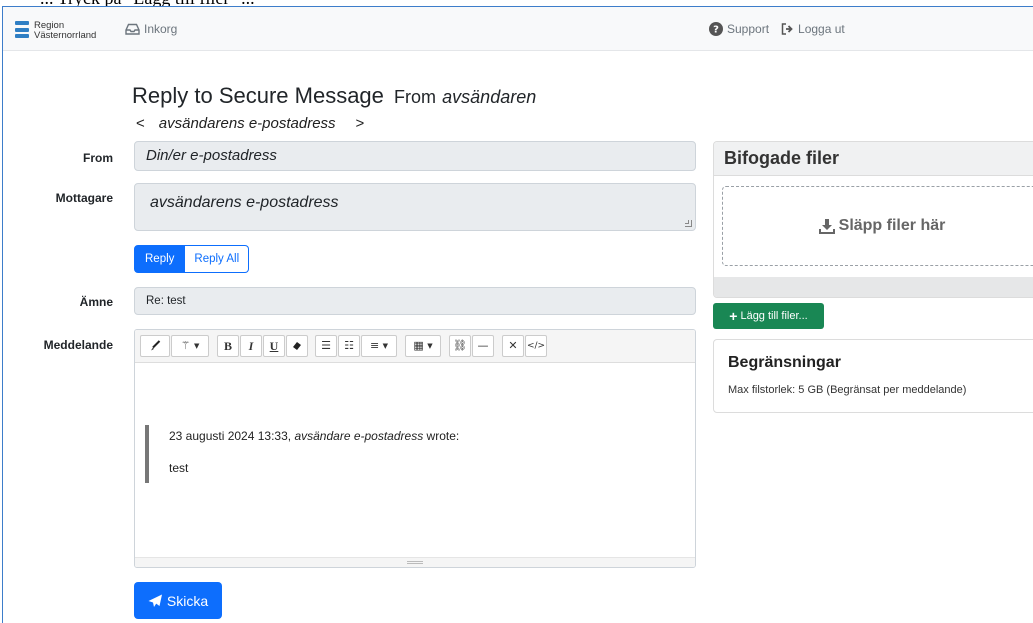  Describe the element at coordinates (96, 302) in the screenshot. I see `subject-label: Ämne` at that location.